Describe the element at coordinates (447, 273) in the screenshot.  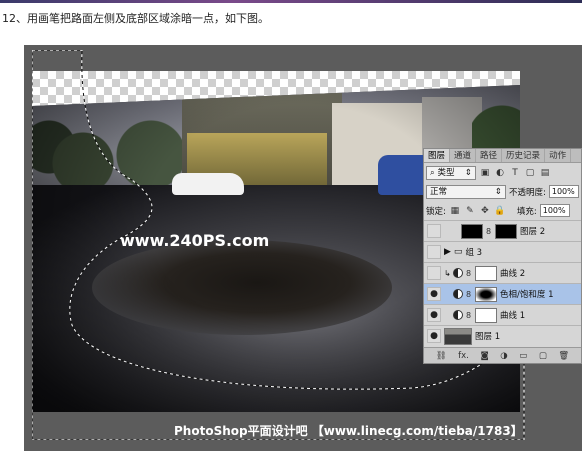
I see `clipping-arrow-icon: ↳` at that location.